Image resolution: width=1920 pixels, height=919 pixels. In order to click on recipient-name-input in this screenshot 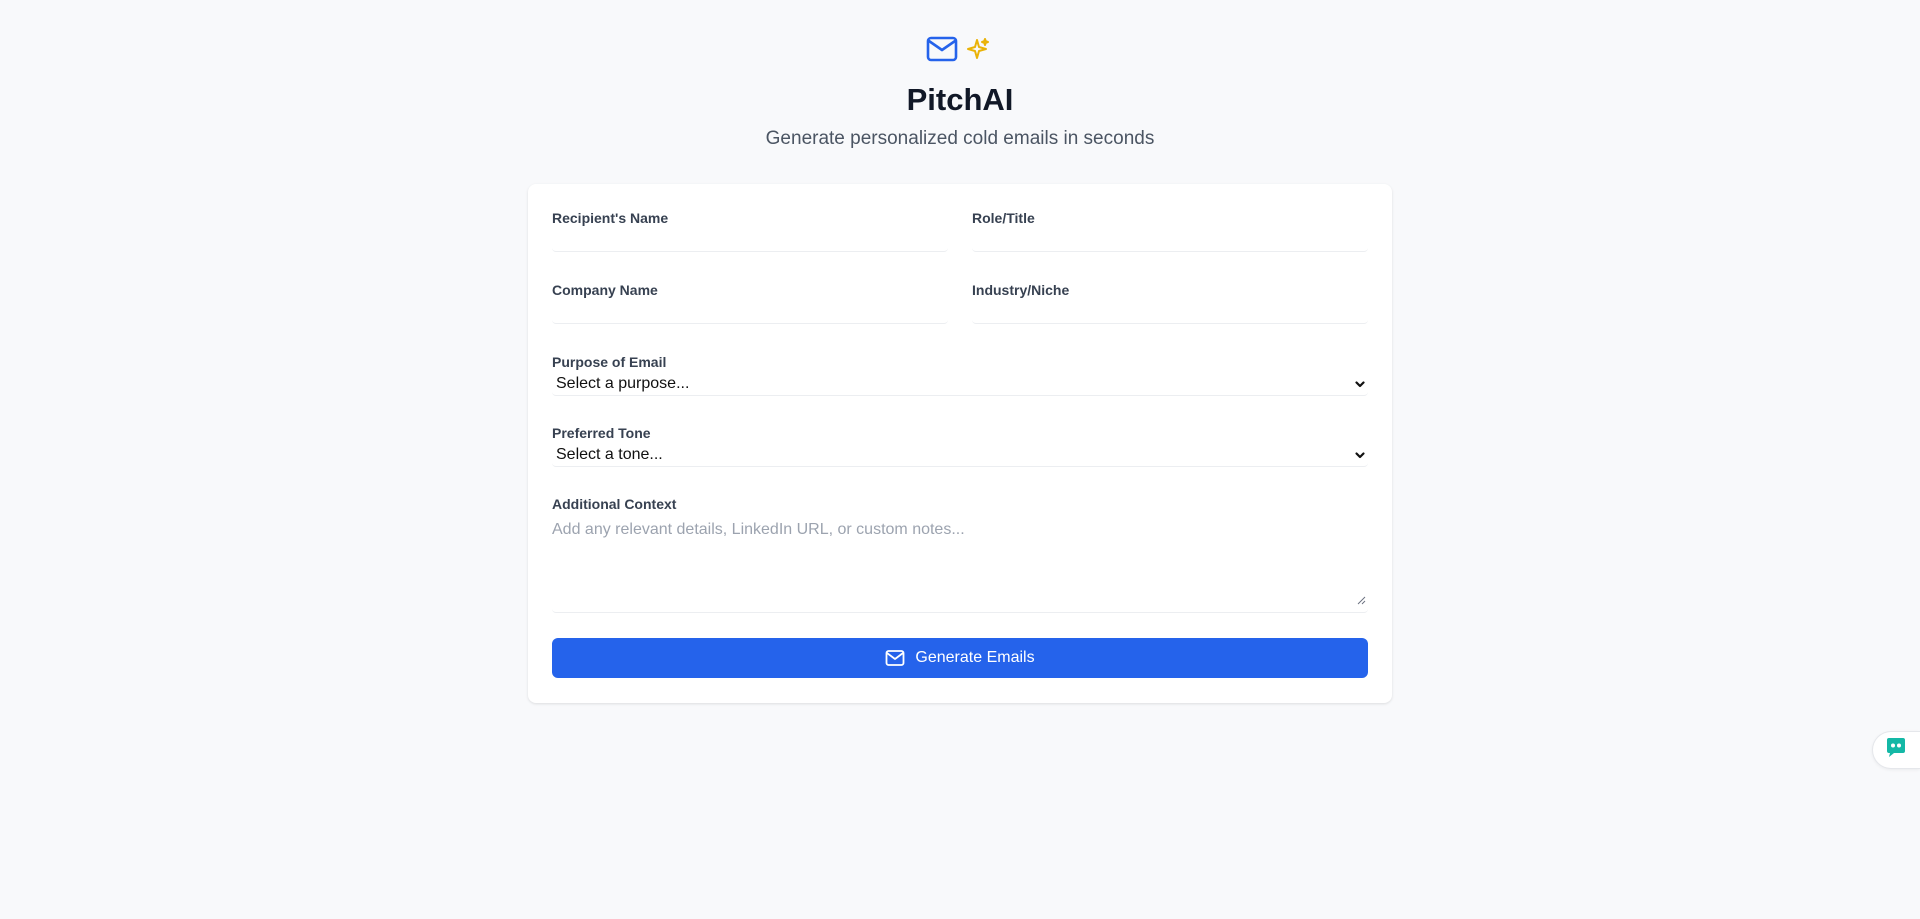, I will do `click(750, 240)`.